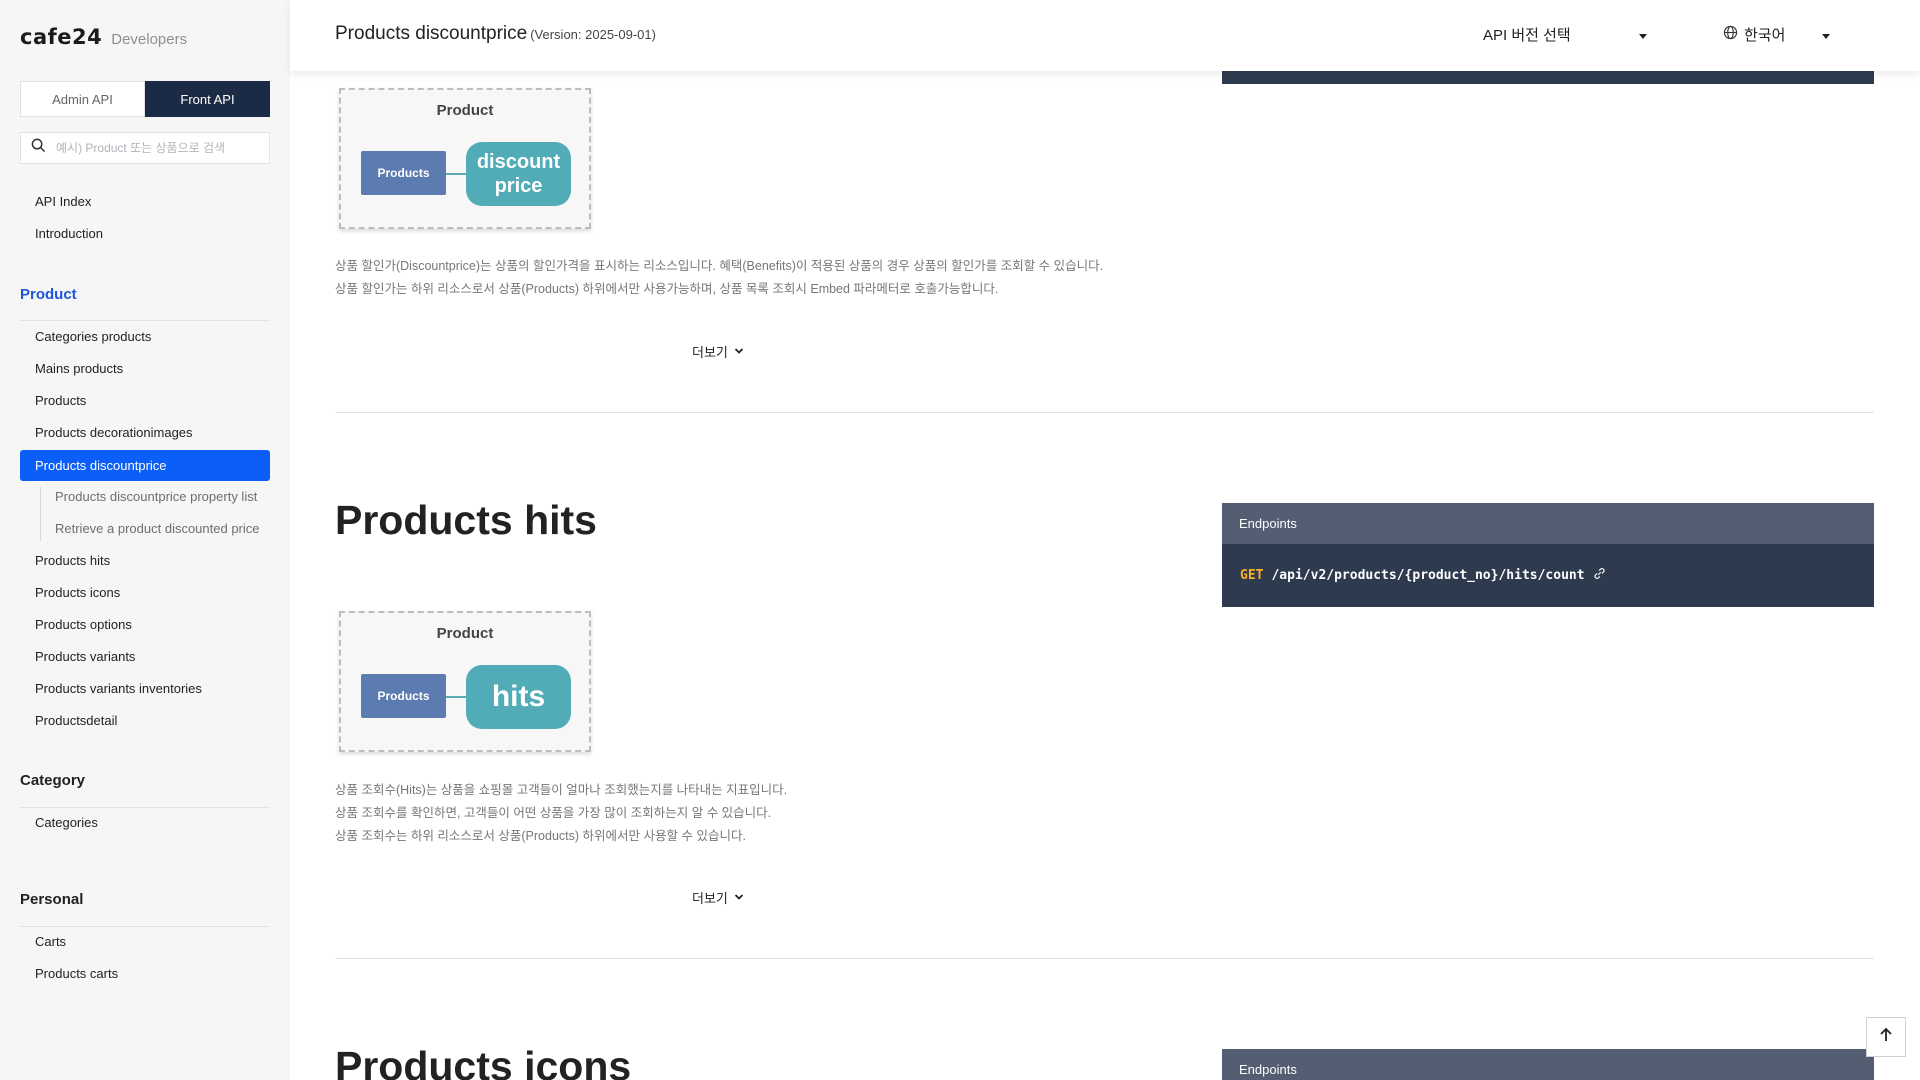 The image size is (1920, 1080). I want to click on endpoints-card: Endpoints, so click(1548, 1064).